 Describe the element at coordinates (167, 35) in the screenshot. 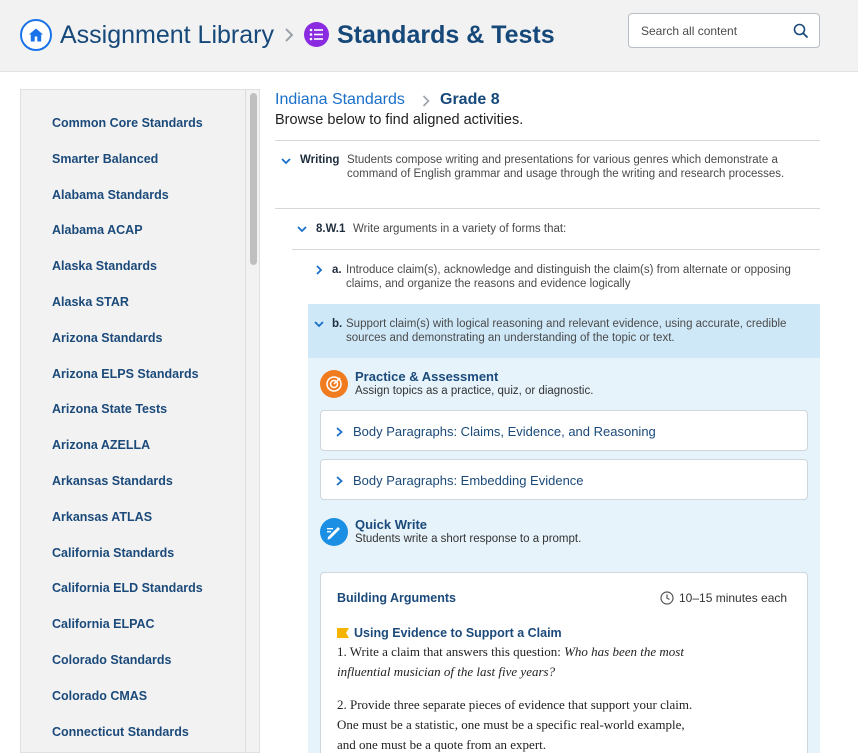

I see `assignment-library-link: Assignment Library` at that location.